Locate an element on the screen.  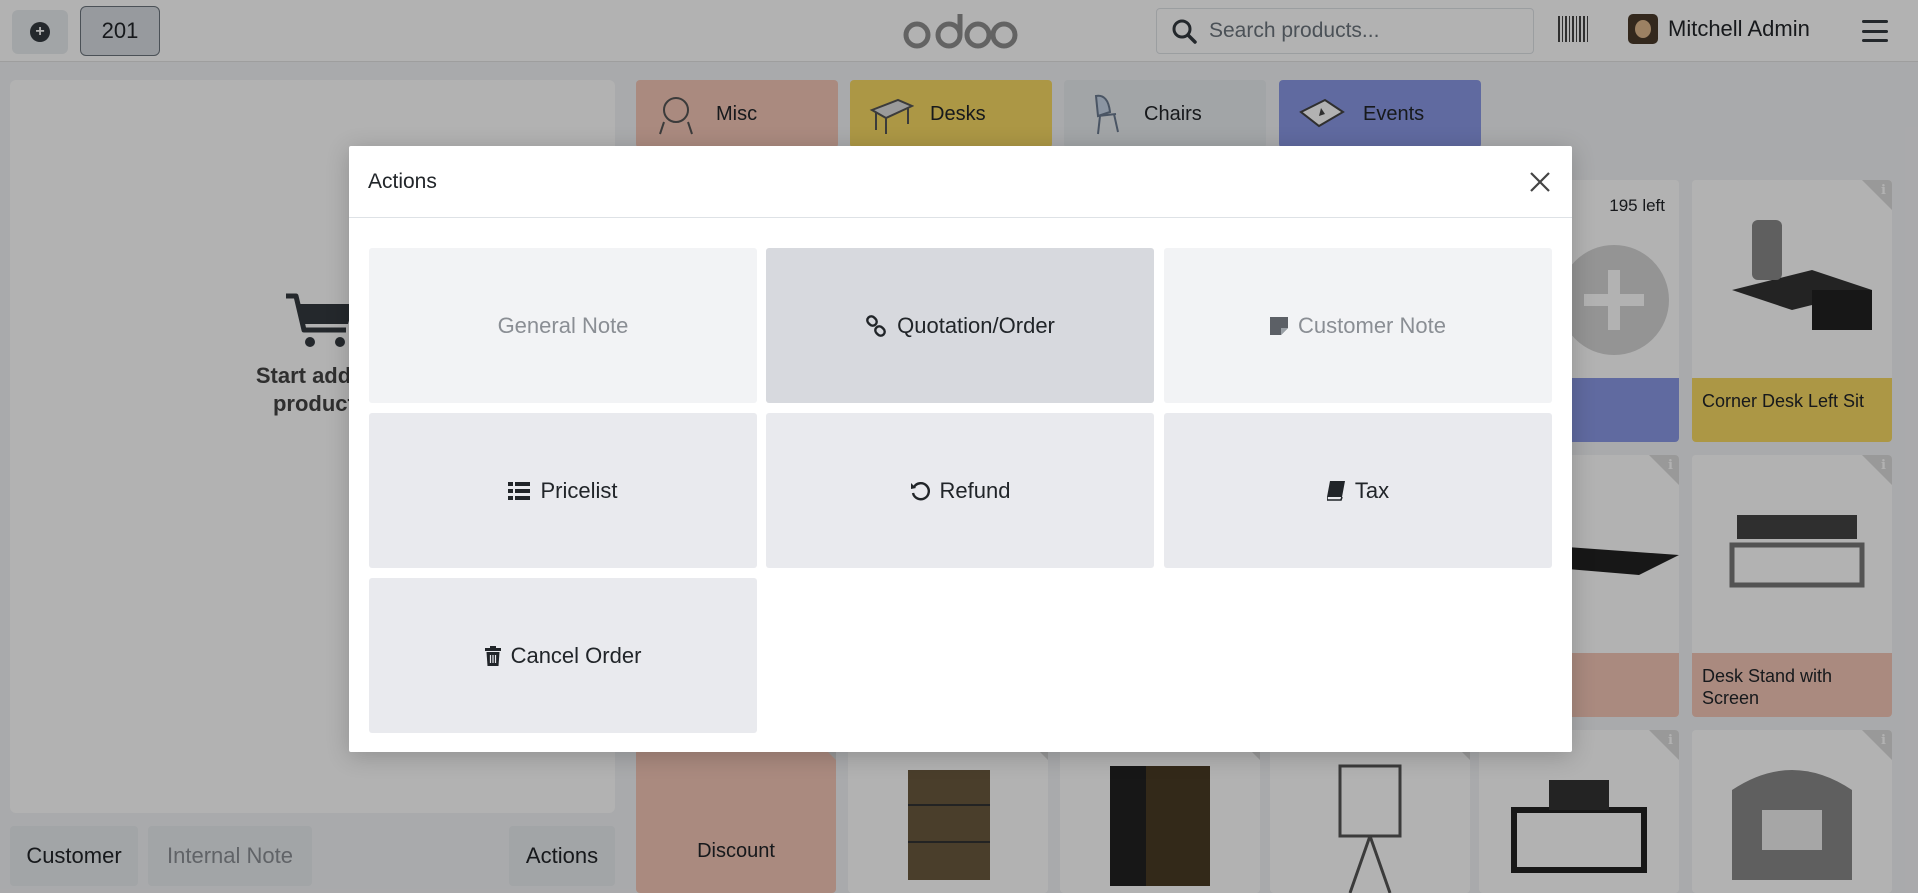
general-note-label: General Note is located at coordinates (563, 325).